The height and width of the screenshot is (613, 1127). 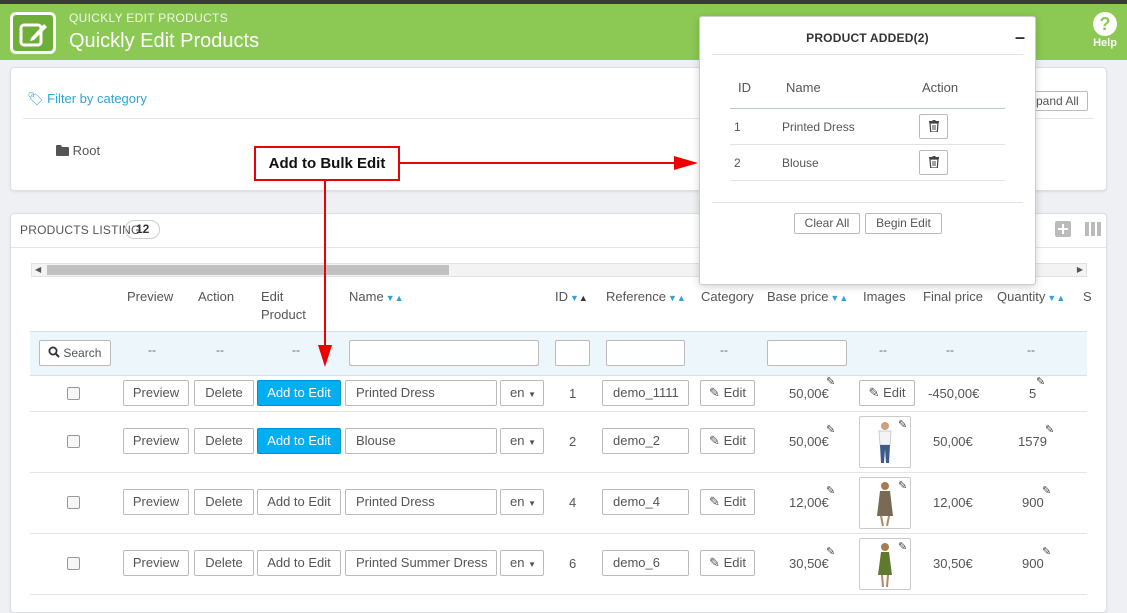 I want to click on product-name-input: Printed Summer Dress, so click(x=421, y=563).